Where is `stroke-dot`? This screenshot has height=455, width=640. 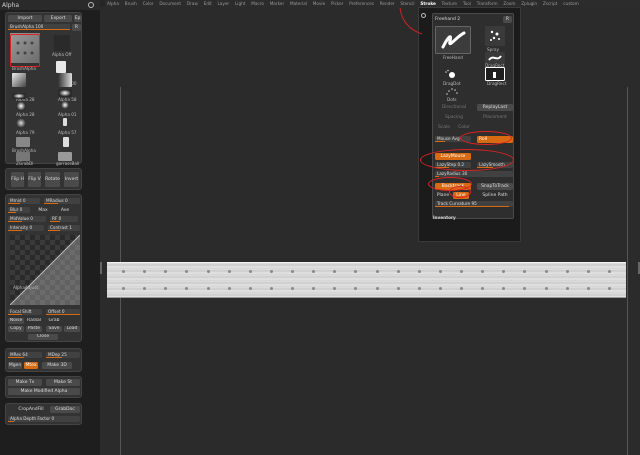
stroke-dot is located at coordinates (483, 288).